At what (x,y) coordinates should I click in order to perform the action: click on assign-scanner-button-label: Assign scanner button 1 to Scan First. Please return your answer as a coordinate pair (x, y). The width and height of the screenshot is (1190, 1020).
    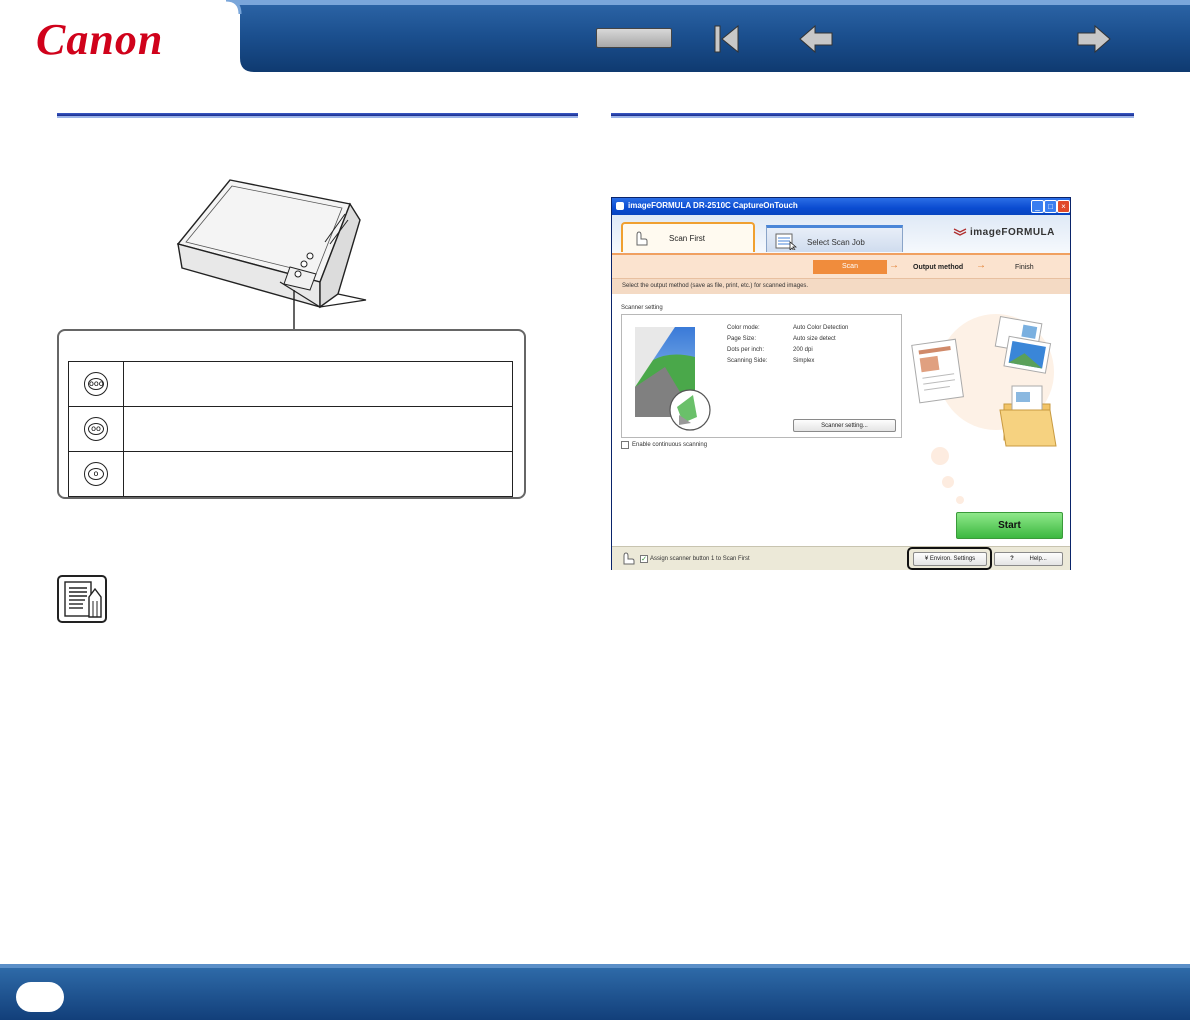
    Looking at the image, I should click on (700, 559).